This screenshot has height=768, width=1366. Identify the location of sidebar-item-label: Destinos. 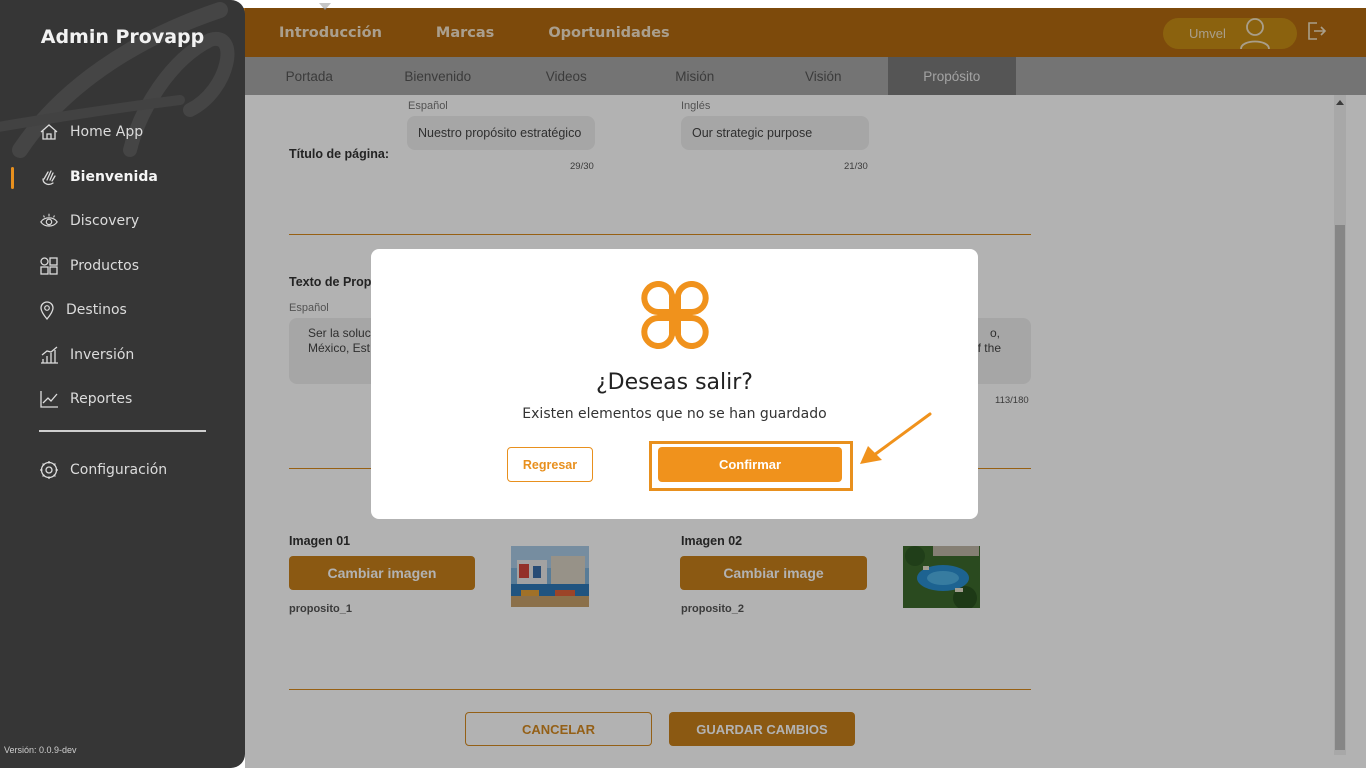
(96, 310).